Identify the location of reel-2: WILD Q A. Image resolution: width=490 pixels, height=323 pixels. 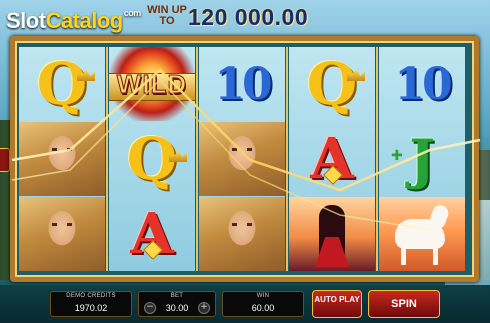
(152, 159).